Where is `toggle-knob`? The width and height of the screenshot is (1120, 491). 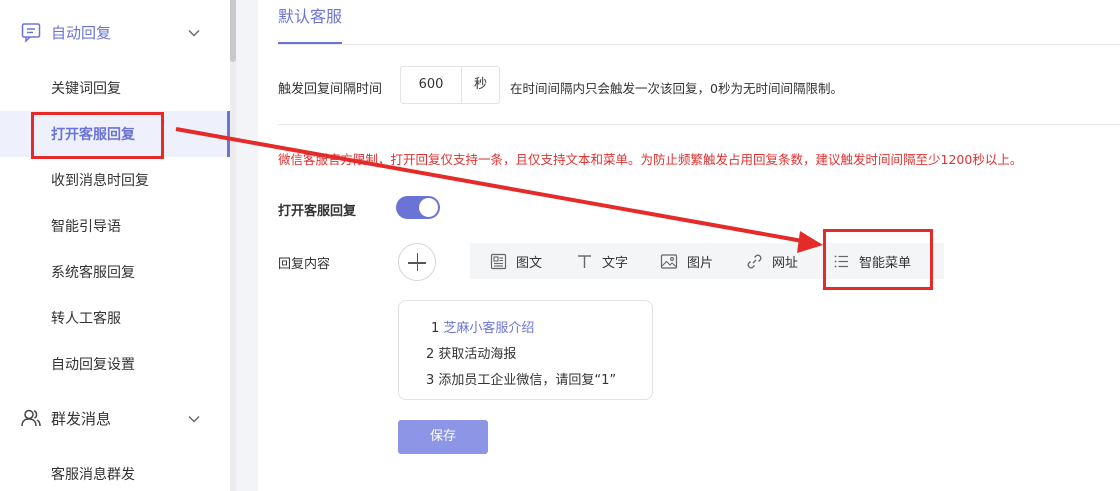
toggle-knob is located at coordinates (428, 207).